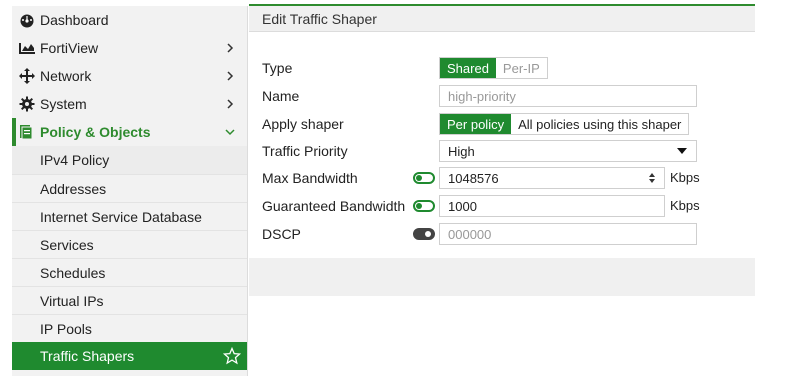  I want to click on chevron-down-icon, so click(230, 132).